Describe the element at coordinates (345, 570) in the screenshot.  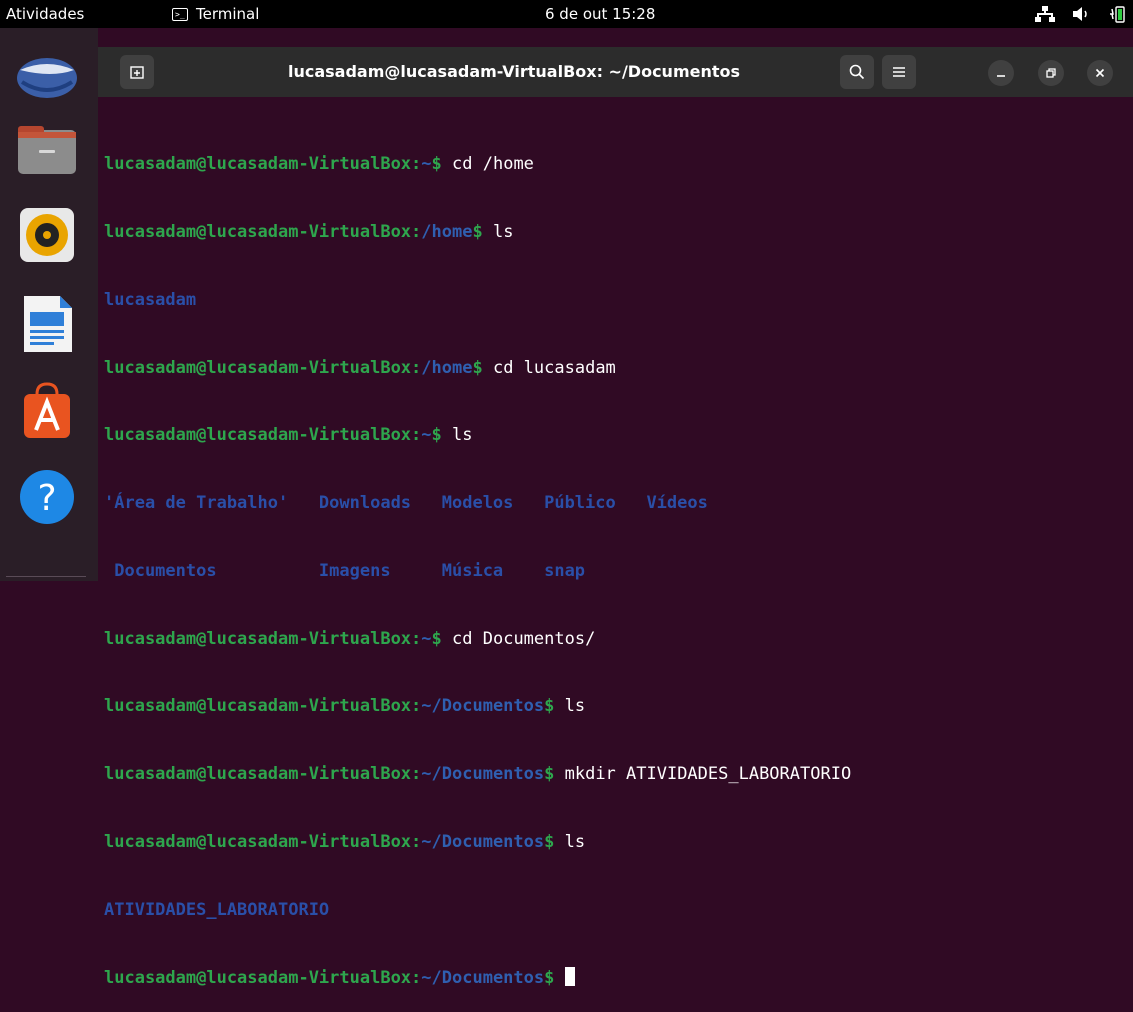
I see `output-line: Documentos Imagens Música snap` at that location.